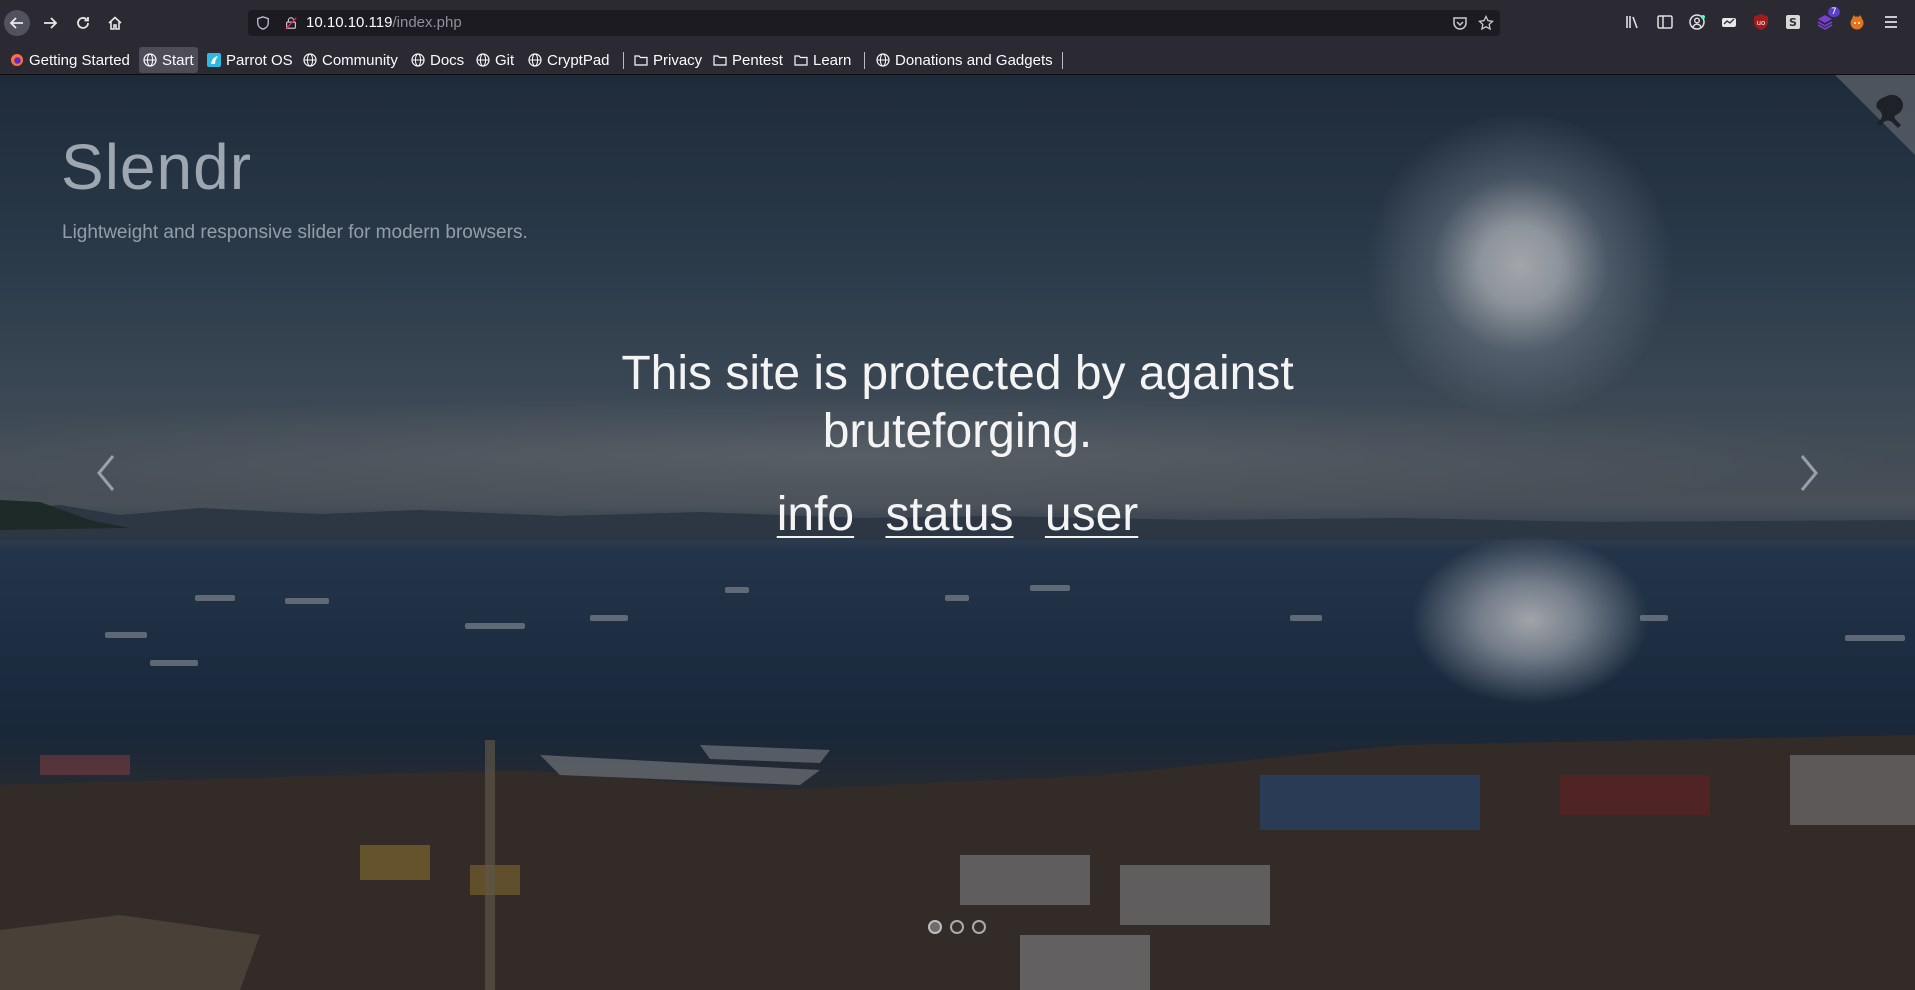 This screenshot has height=990, width=1915. What do you see at coordinates (447, 60) in the screenshot?
I see `bookmark-label: Docs` at bounding box center [447, 60].